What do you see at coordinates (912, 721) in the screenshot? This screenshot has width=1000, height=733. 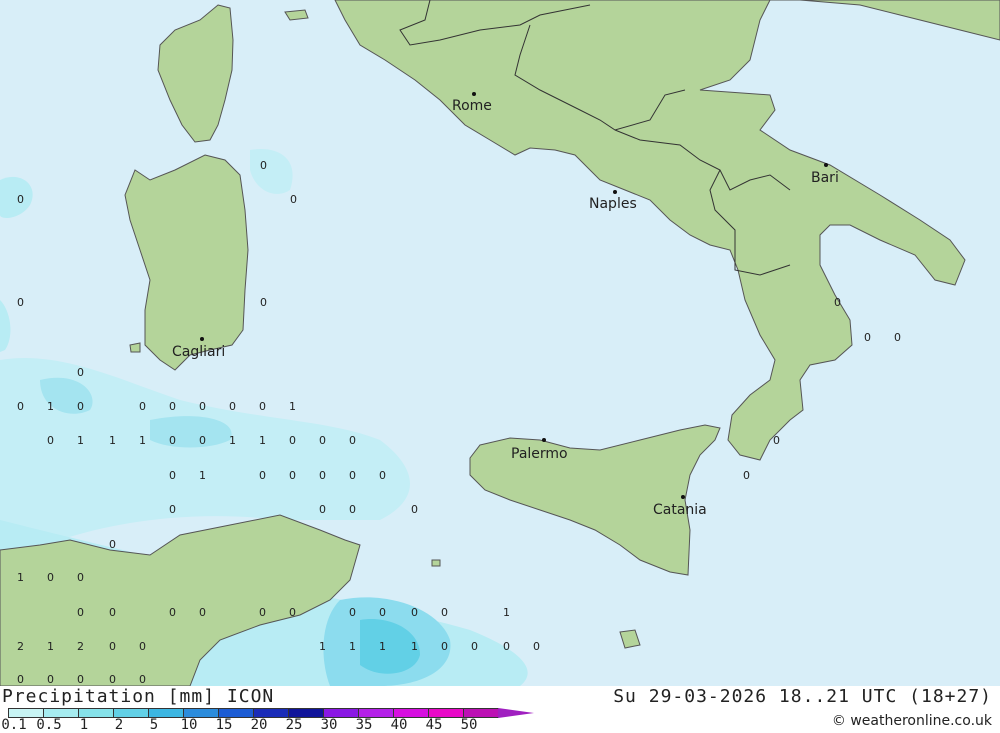 I see `credit-link: © weatheronline.co.uk` at bounding box center [912, 721].